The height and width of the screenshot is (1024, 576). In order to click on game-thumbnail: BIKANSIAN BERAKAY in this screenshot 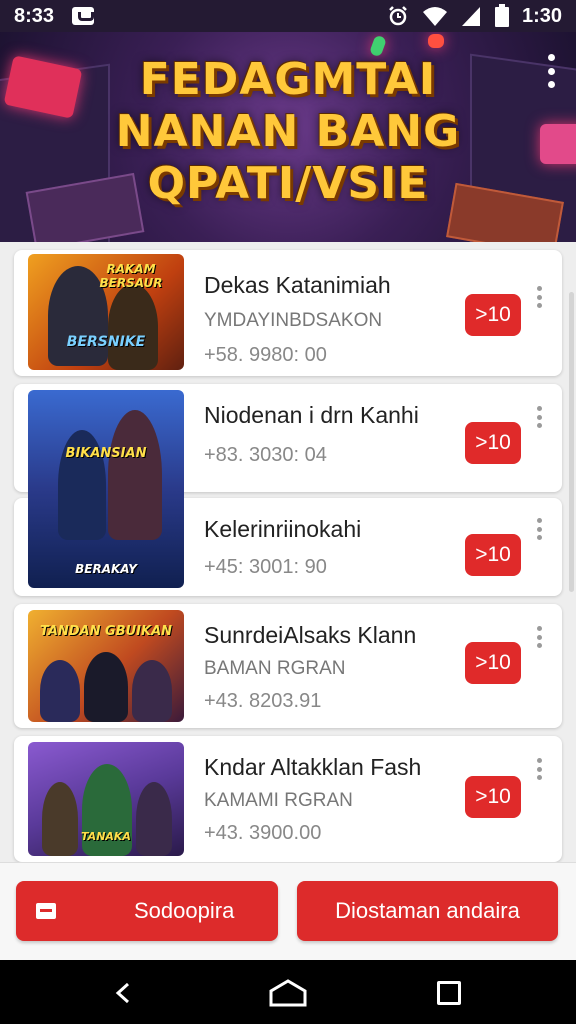, I will do `click(106, 489)`.